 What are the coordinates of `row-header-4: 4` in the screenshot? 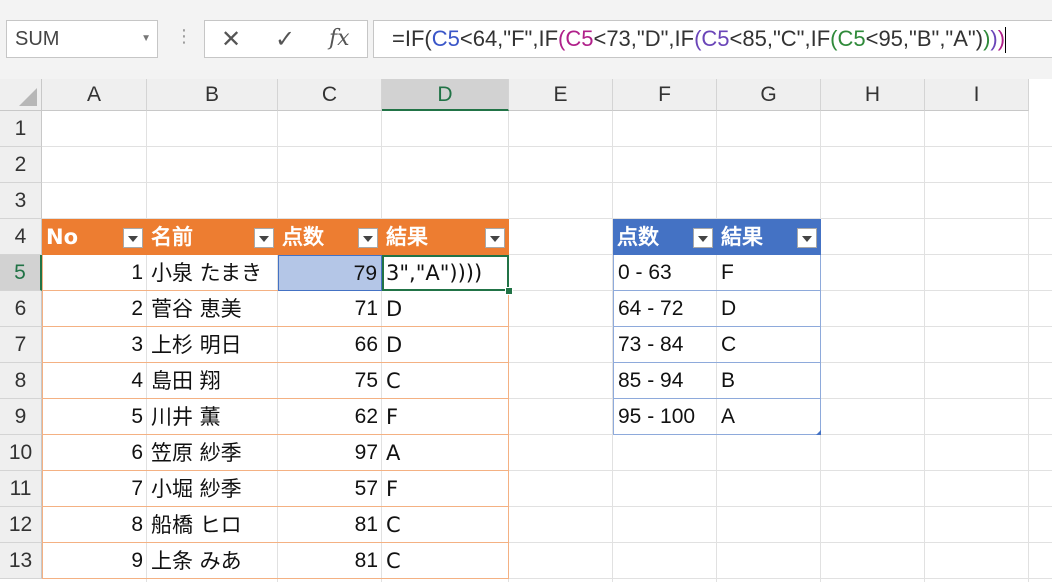 It's located at (21, 237).